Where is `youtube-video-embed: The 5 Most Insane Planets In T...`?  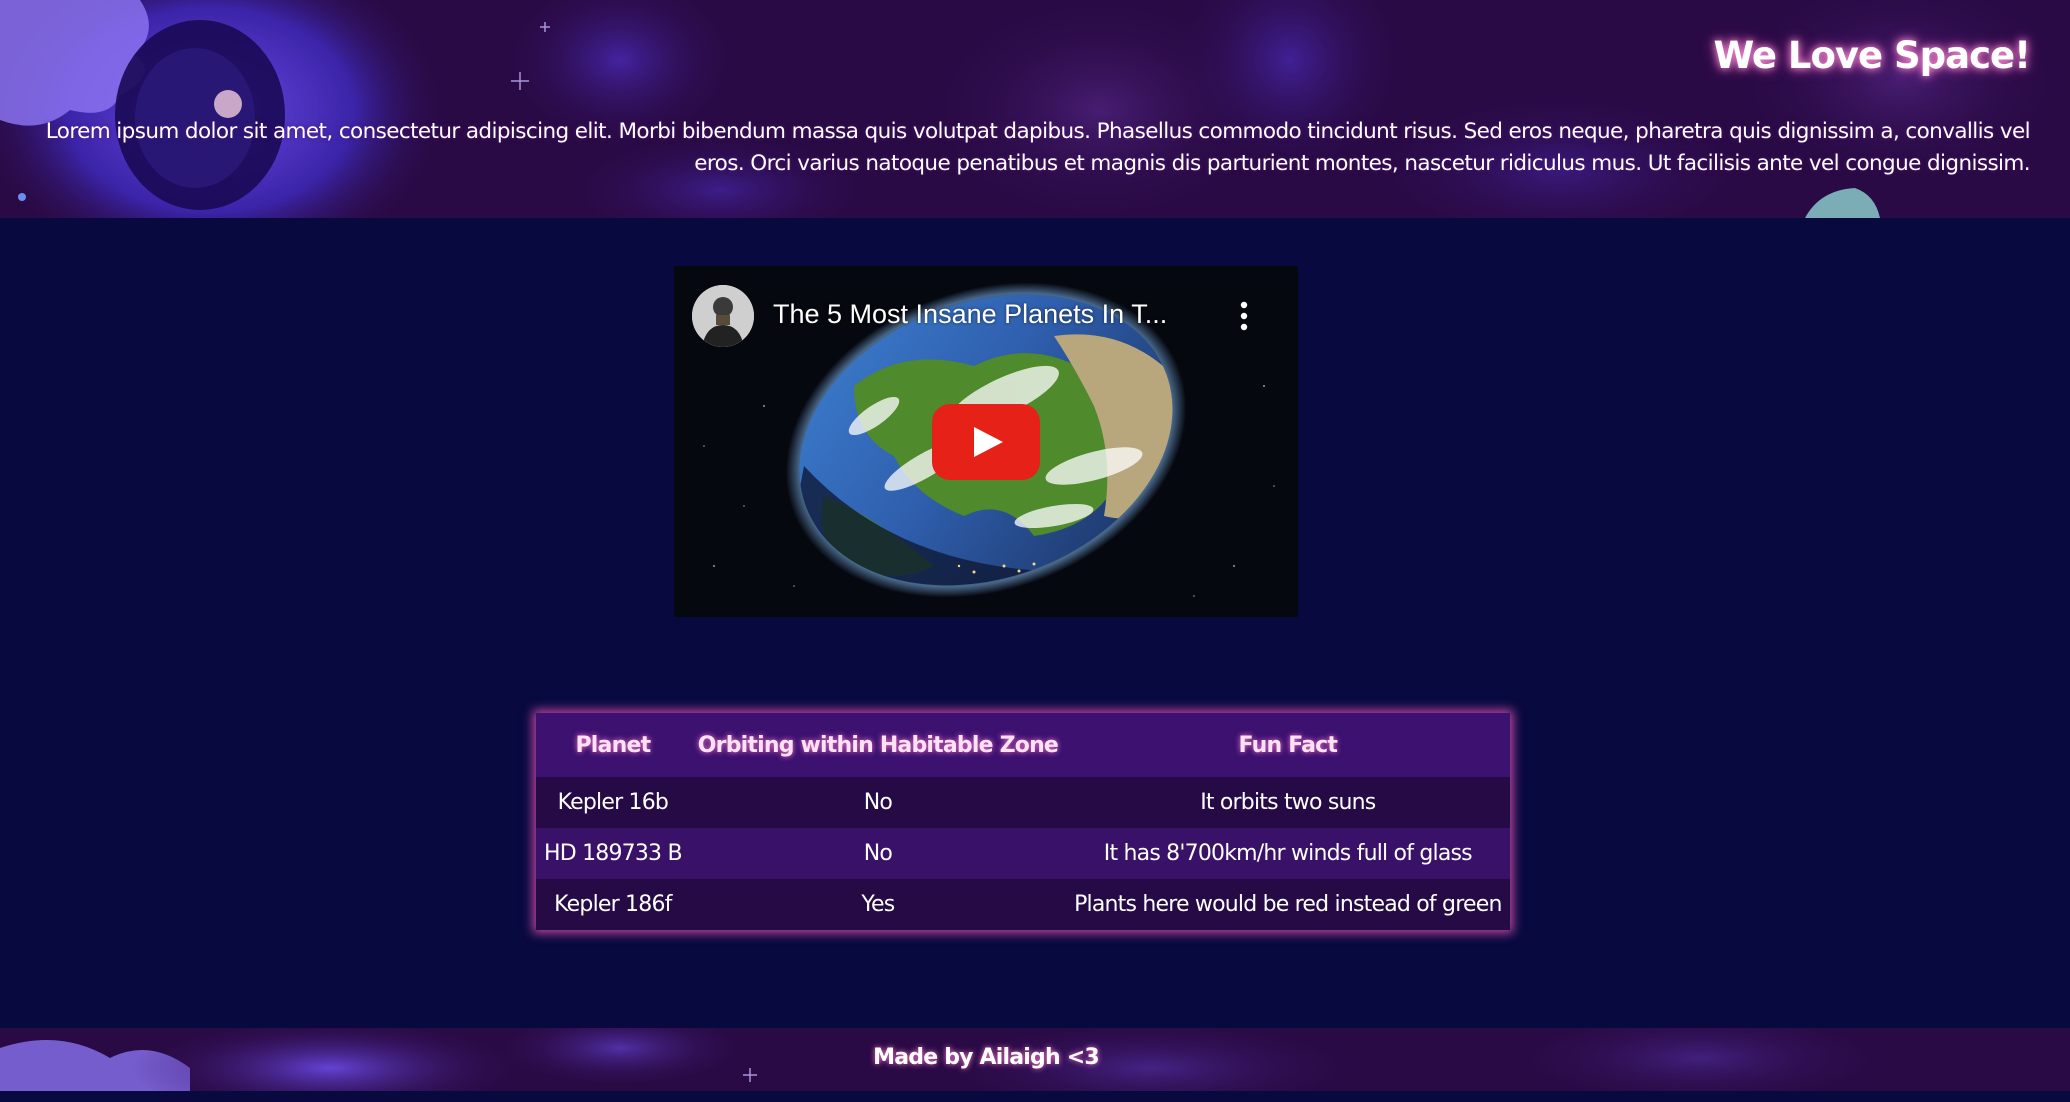
youtube-video-embed: The 5 Most Insane Planets In T... is located at coordinates (986, 441).